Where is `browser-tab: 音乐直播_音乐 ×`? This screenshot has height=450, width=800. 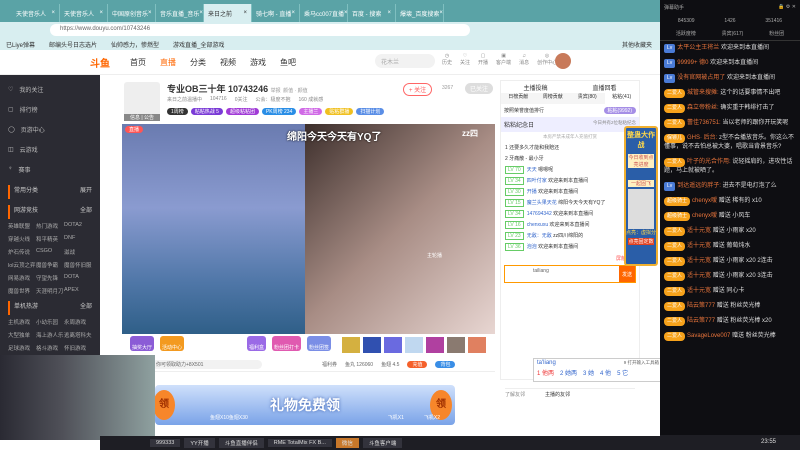
browser-tab: 音乐直播_音乐 × is located at coordinates (180, 13).